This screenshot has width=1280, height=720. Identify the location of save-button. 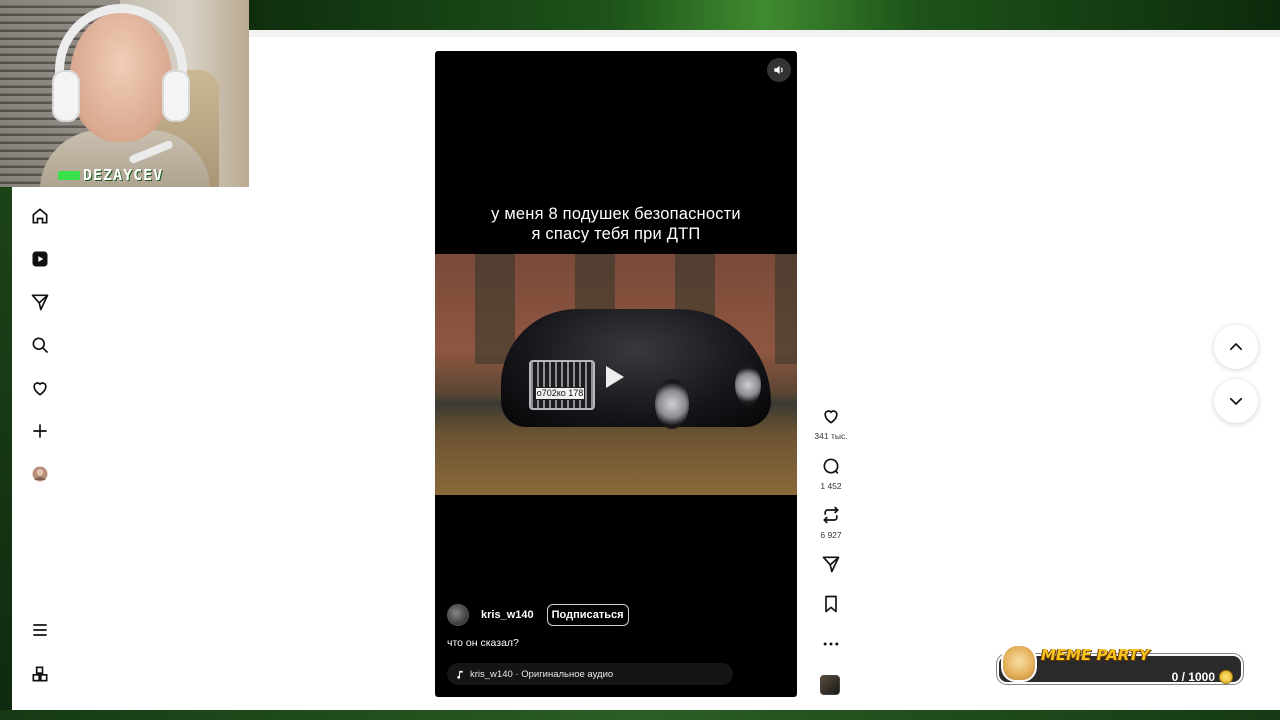
(831, 604).